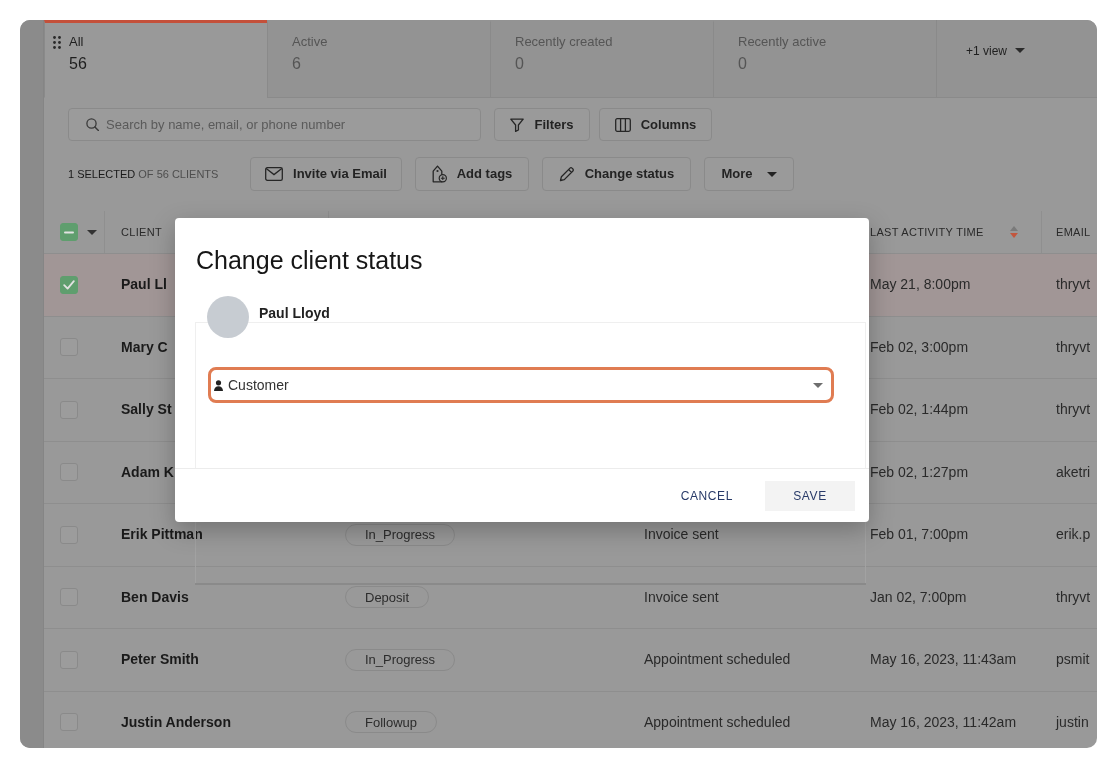  Describe the element at coordinates (927, 232) in the screenshot. I see `column-header: LAST ACTIVITY TIME` at that location.